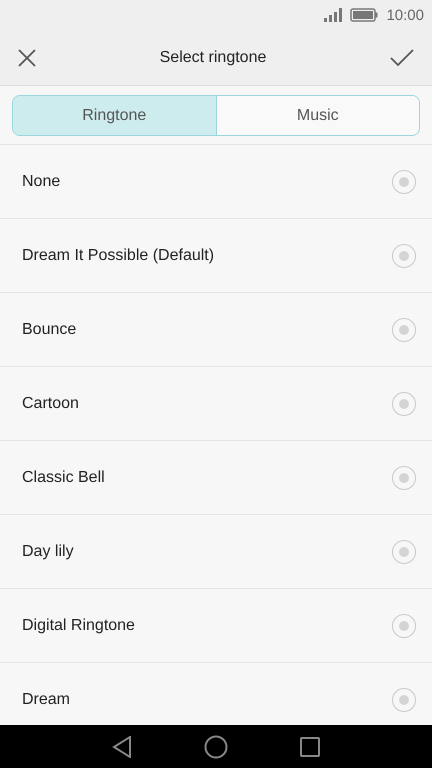 The height and width of the screenshot is (768, 432). What do you see at coordinates (63, 477) in the screenshot?
I see `ringtone-name: Classic Bell` at bounding box center [63, 477].